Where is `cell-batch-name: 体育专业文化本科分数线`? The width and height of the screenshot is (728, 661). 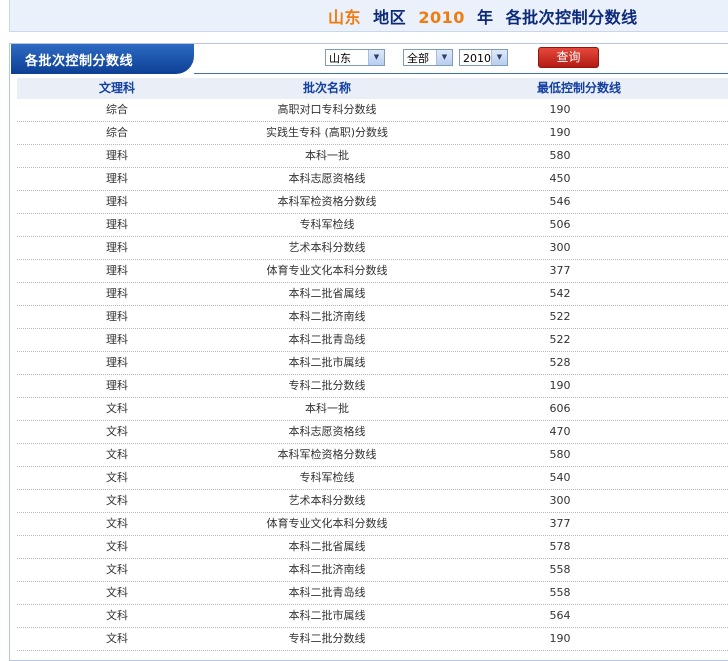 cell-batch-name: 体育专业文化本科分数线 is located at coordinates (327, 523).